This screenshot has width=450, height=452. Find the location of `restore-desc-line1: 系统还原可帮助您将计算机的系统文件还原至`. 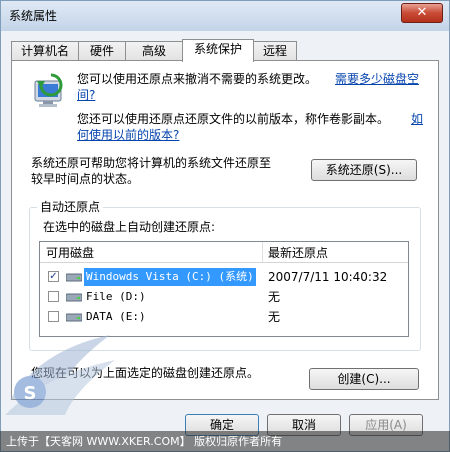

restore-desc-line1: 系统还原可帮助您将计算机的系统文件还原至 is located at coordinates (151, 163).